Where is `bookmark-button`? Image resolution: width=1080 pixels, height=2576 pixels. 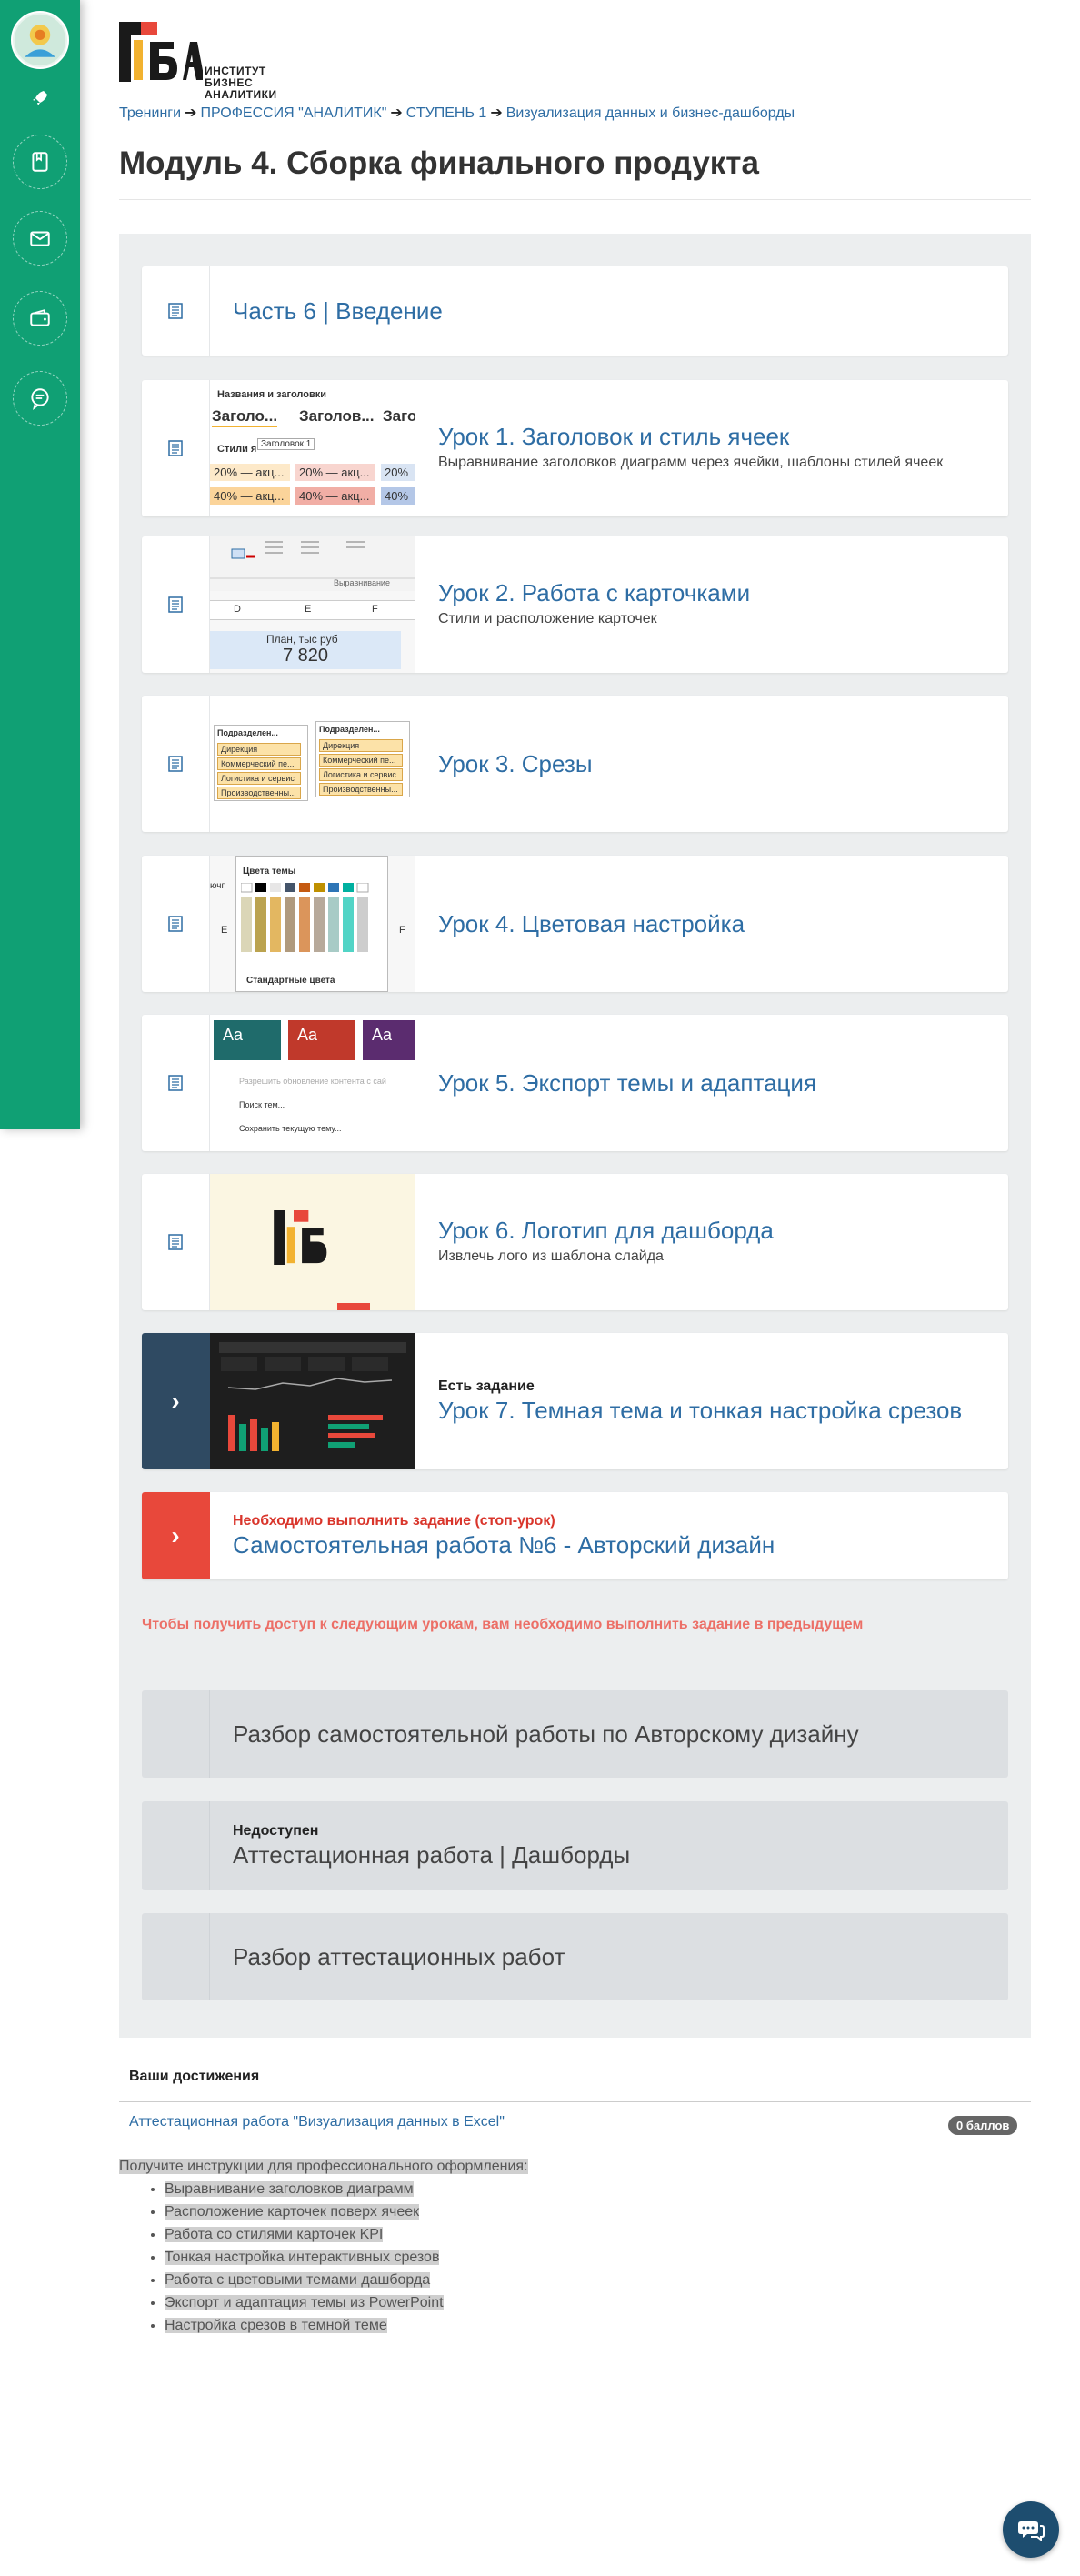
bookmark-button is located at coordinates (40, 162).